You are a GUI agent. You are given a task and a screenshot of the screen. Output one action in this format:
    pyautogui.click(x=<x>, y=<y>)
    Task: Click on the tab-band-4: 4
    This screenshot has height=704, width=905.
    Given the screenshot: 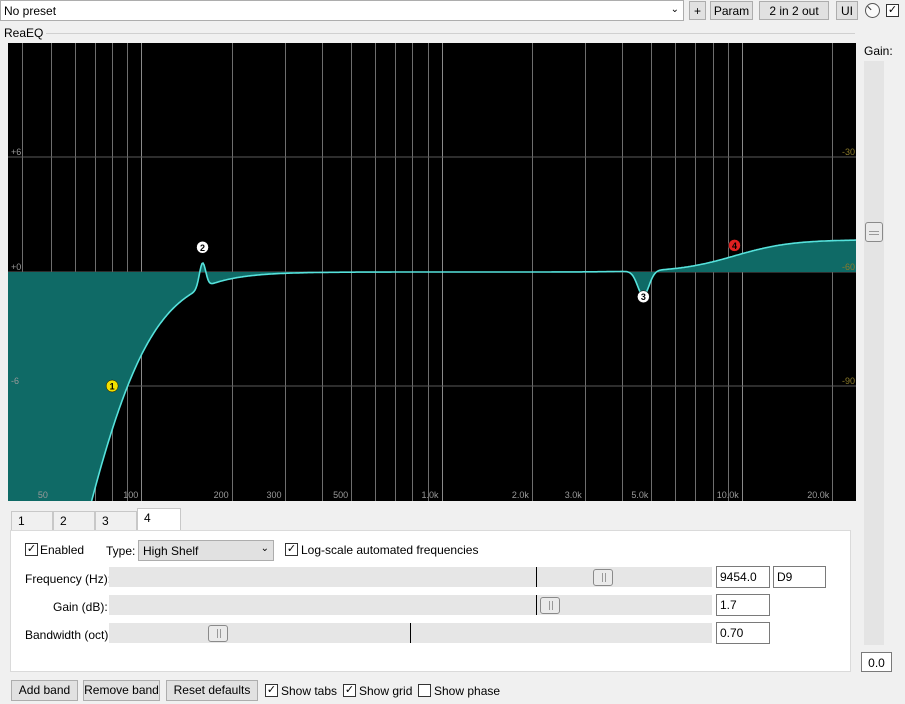 What is the action you would take?
    pyautogui.click(x=159, y=519)
    